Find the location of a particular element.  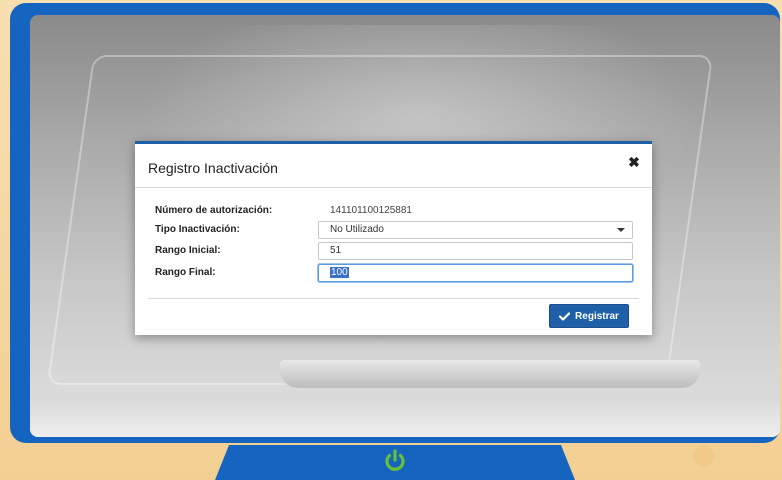

register-button-label: Registrar is located at coordinates (597, 316).